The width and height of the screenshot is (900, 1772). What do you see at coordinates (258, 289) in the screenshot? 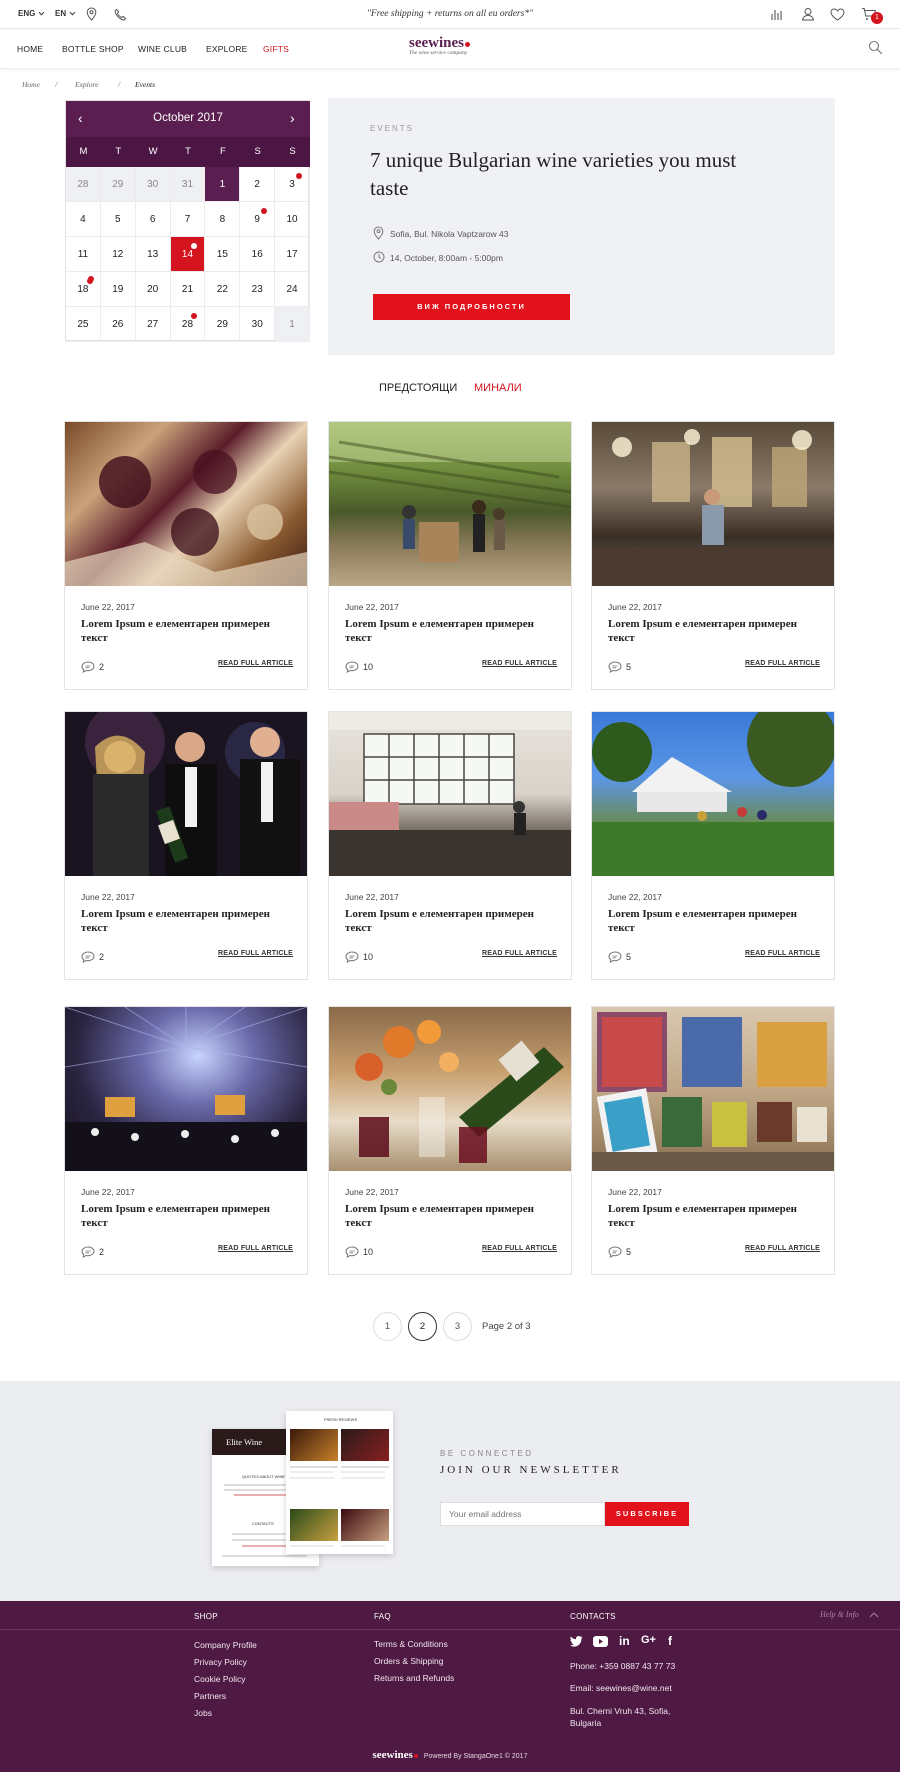
I see `calendar-day: 23` at bounding box center [258, 289].